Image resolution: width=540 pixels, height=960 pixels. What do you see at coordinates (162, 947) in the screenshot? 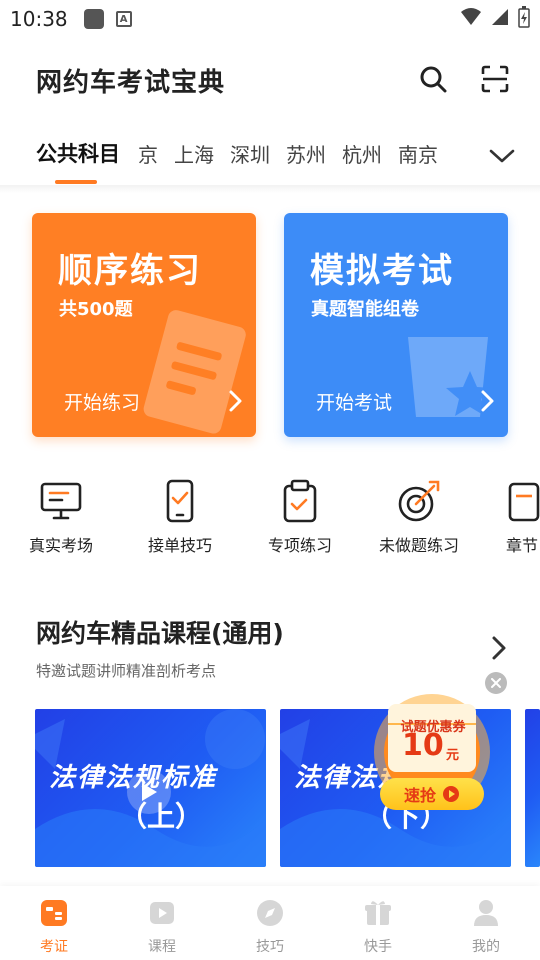
I see `nav-label: 课程` at bounding box center [162, 947].